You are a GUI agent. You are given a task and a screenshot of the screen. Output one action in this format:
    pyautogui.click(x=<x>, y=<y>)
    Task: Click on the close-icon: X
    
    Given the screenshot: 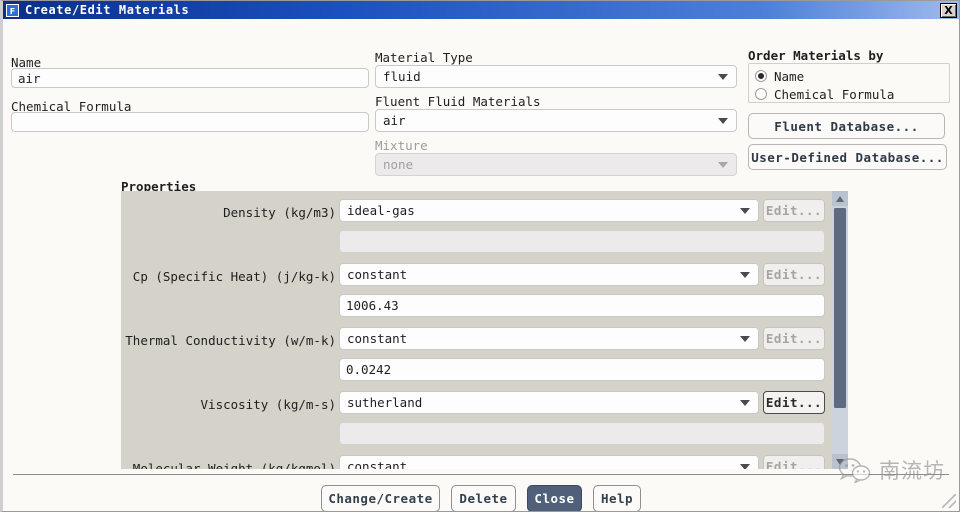 What is the action you would take?
    pyautogui.click(x=948, y=10)
    